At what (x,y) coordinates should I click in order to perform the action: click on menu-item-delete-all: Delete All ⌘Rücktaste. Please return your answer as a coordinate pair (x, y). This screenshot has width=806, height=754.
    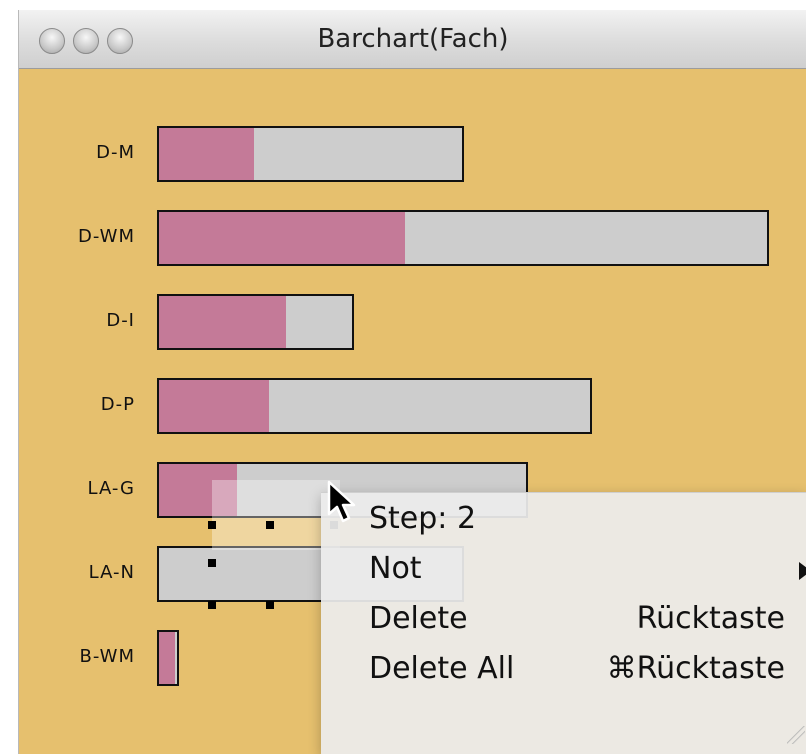
    Looking at the image, I should click on (563, 671).